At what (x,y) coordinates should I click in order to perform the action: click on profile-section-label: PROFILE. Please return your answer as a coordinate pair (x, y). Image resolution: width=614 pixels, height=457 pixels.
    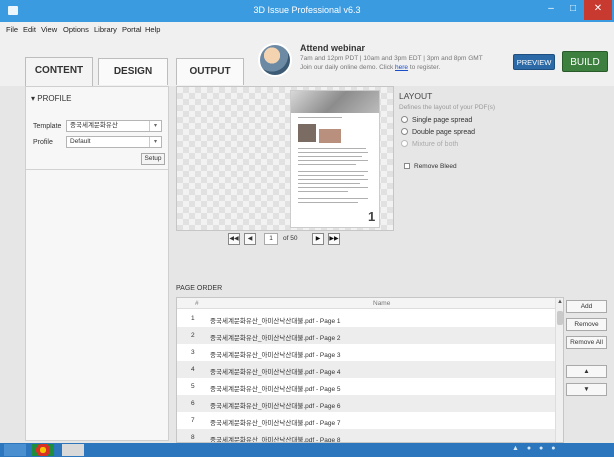
    Looking at the image, I should click on (54, 98).